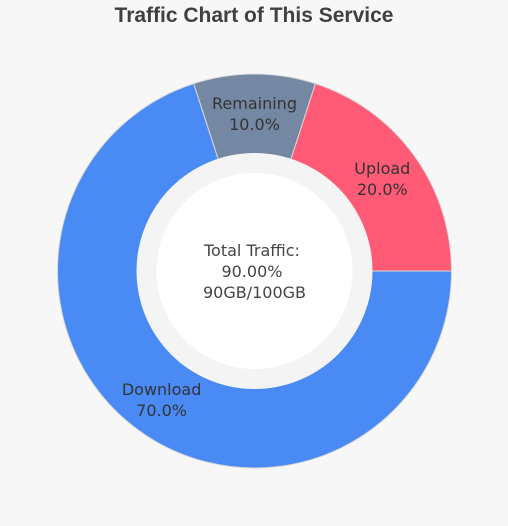  Describe the element at coordinates (161, 410) in the screenshot. I see `slice-percent-label: 70.0%` at that location.